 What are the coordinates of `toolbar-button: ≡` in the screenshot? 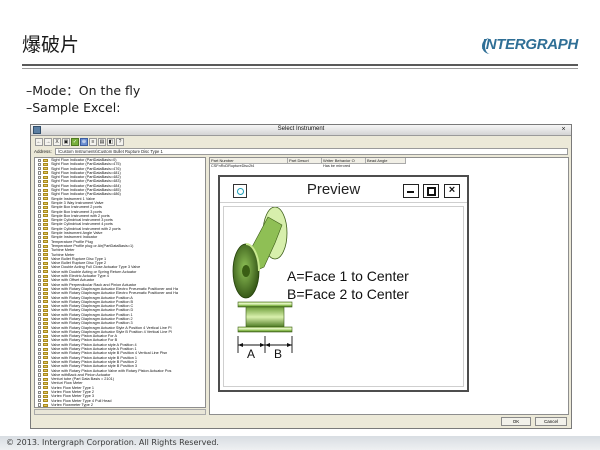 It's located at (93, 142).